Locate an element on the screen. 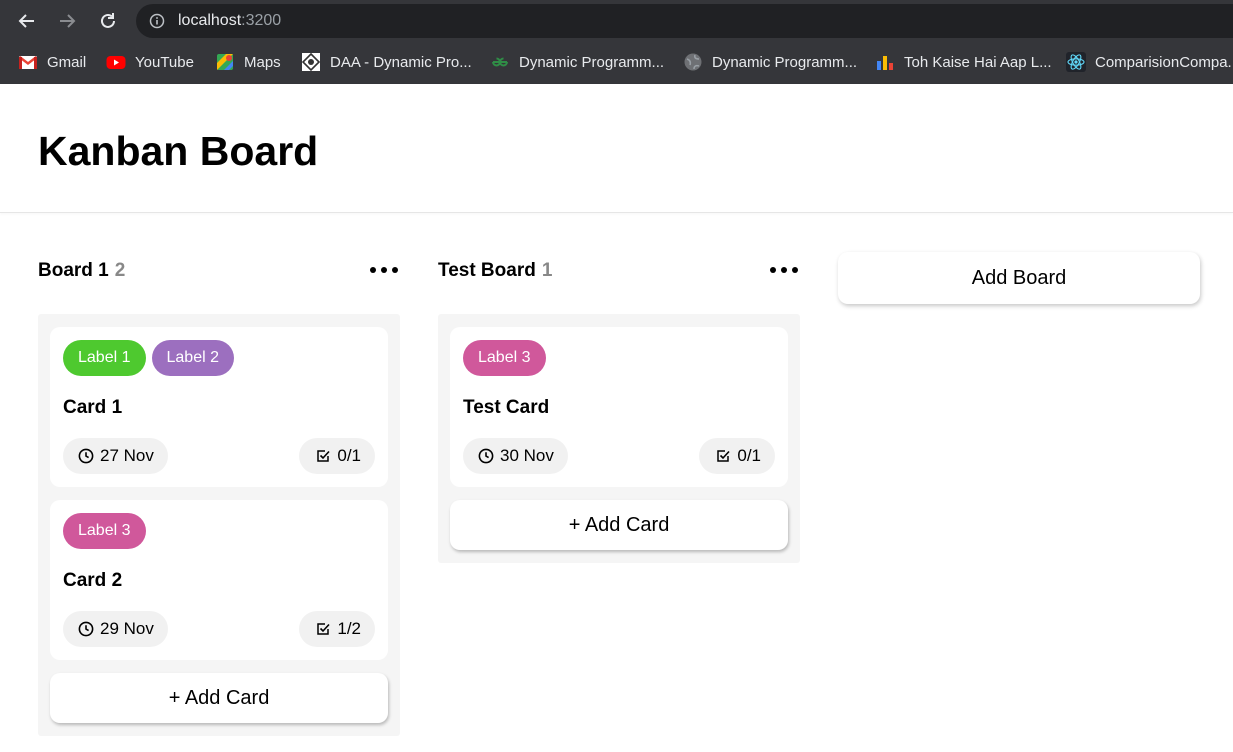  bookmark-gmail: Gmail is located at coordinates (52, 62).